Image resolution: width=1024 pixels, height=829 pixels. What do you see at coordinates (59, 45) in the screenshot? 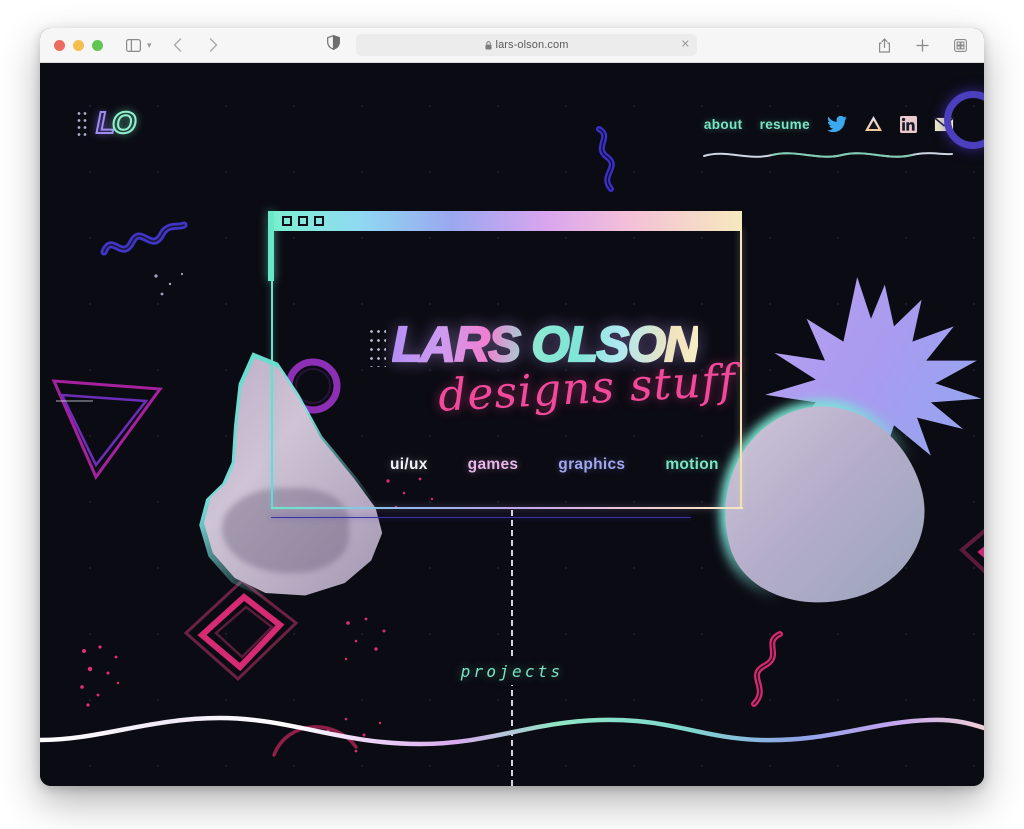
I see `close-window-button` at bounding box center [59, 45].